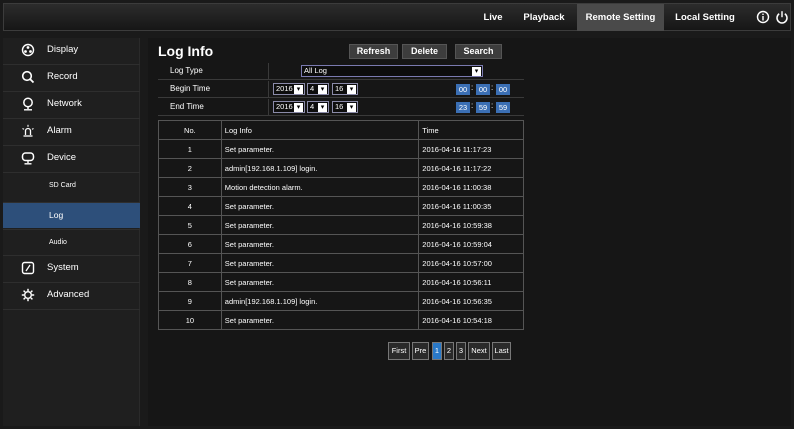 Image resolution: width=794 pixels, height=429 pixels. I want to click on row-number: 10, so click(190, 320).